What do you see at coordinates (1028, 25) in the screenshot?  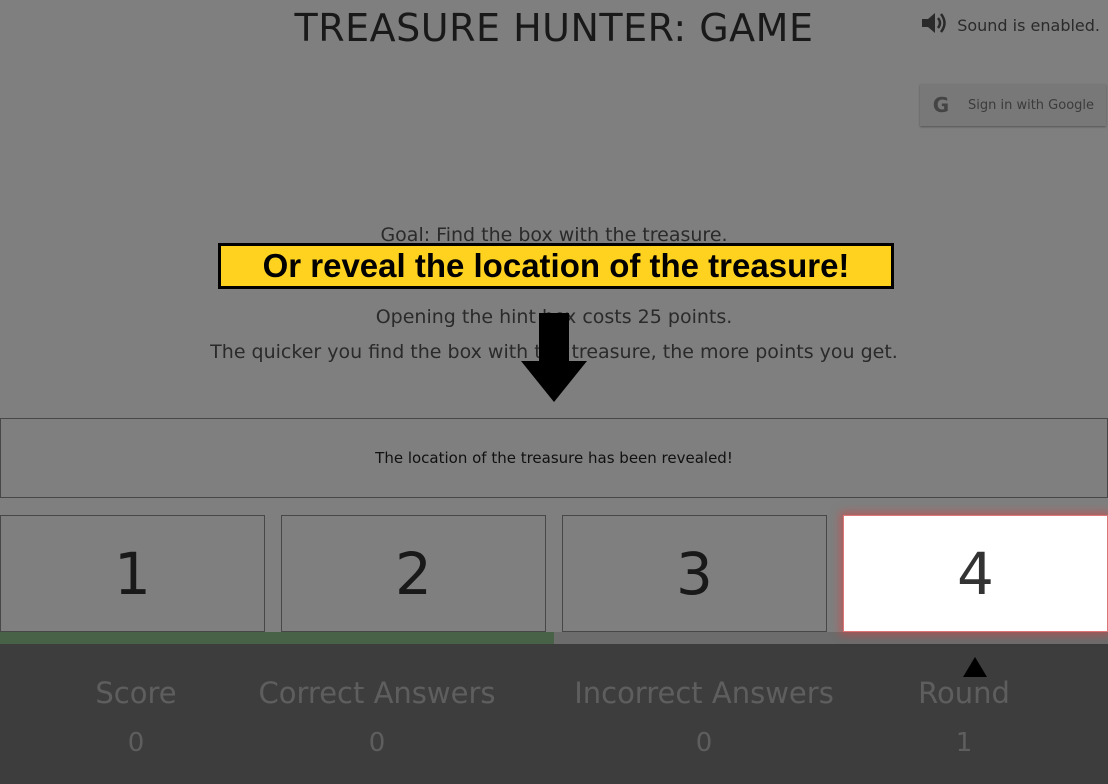 I see `sound-status-text: Sound is enabled.` at bounding box center [1028, 25].